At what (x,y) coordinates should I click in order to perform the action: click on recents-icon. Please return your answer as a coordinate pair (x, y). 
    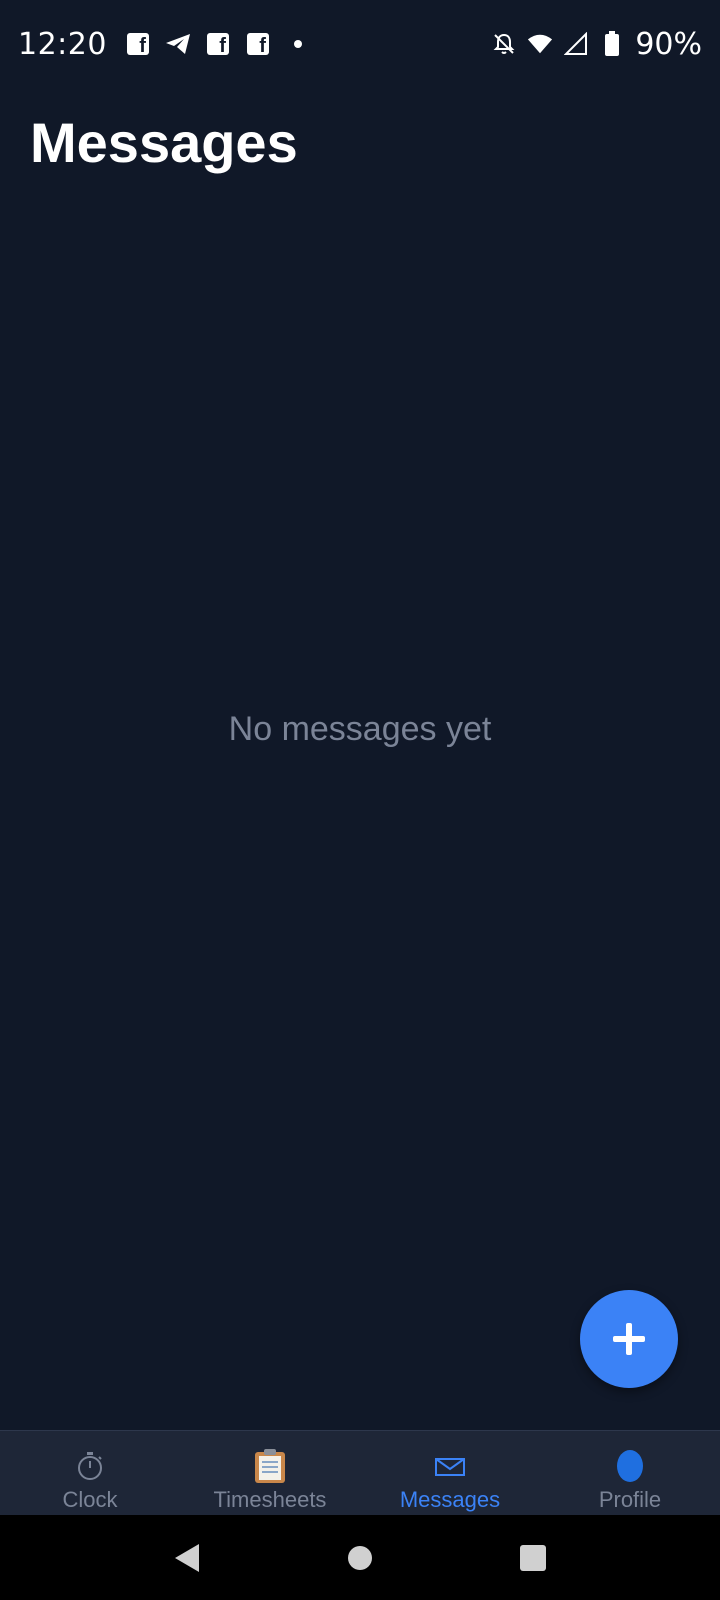
    Looking at the image, I should click on (533, 1557).